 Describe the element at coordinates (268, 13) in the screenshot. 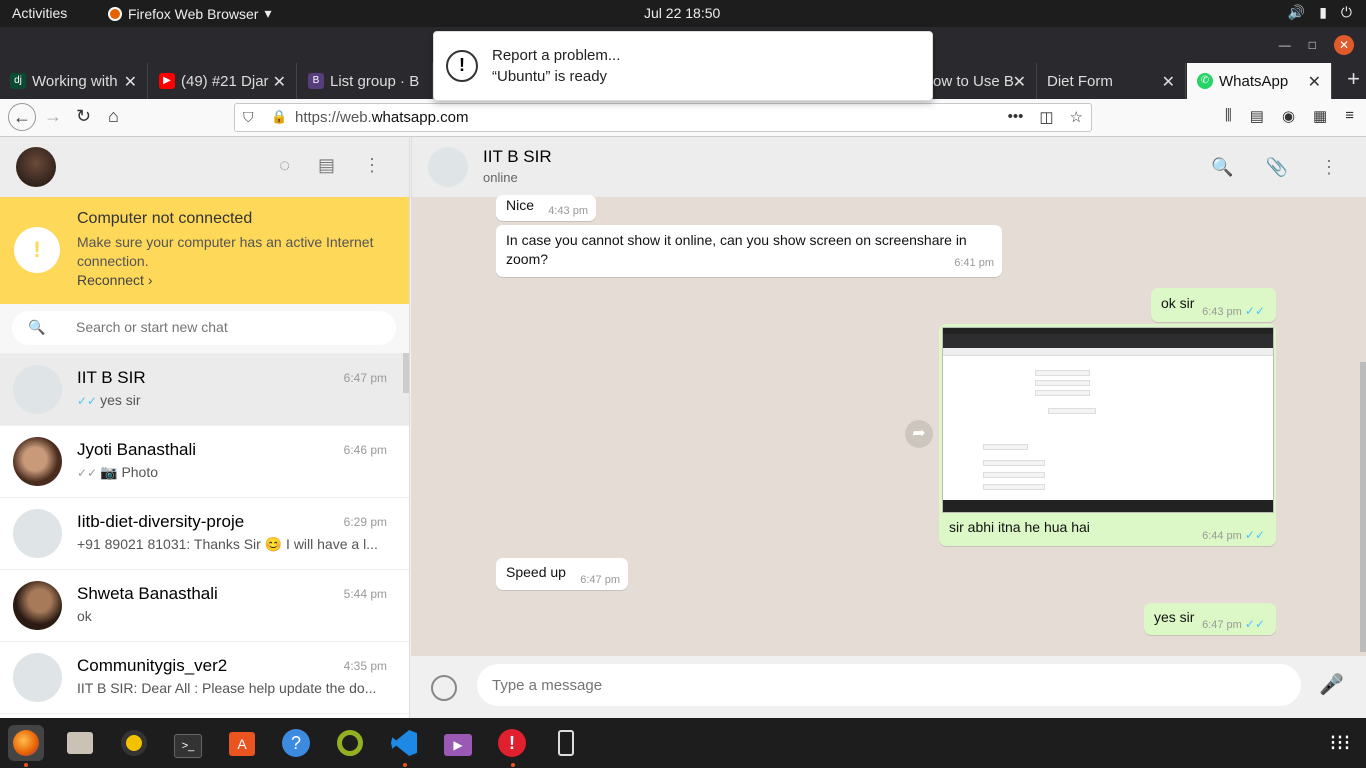

I see `chevron-down-icon: ▾` at that location.